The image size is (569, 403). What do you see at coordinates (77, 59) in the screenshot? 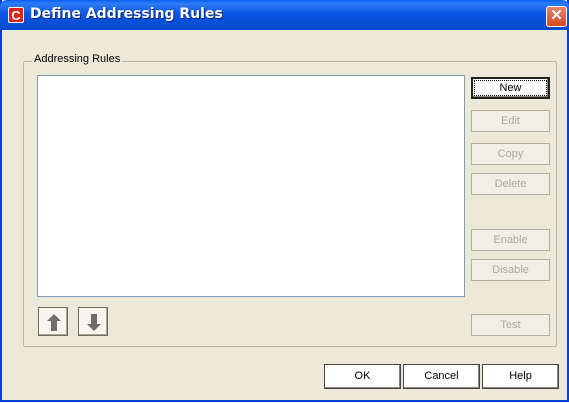
I see `group-label: Addressing Rules` at bounding box center [77, 59].